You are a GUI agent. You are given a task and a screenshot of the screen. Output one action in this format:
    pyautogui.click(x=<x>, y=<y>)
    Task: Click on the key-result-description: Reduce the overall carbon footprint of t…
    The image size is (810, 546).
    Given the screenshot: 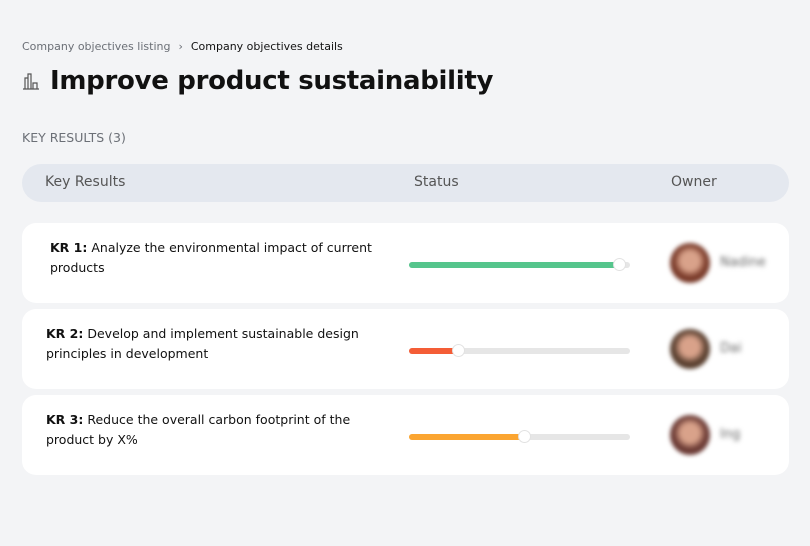 What is the action you would take?
    pyautogui.click(x=198, y=429)
    